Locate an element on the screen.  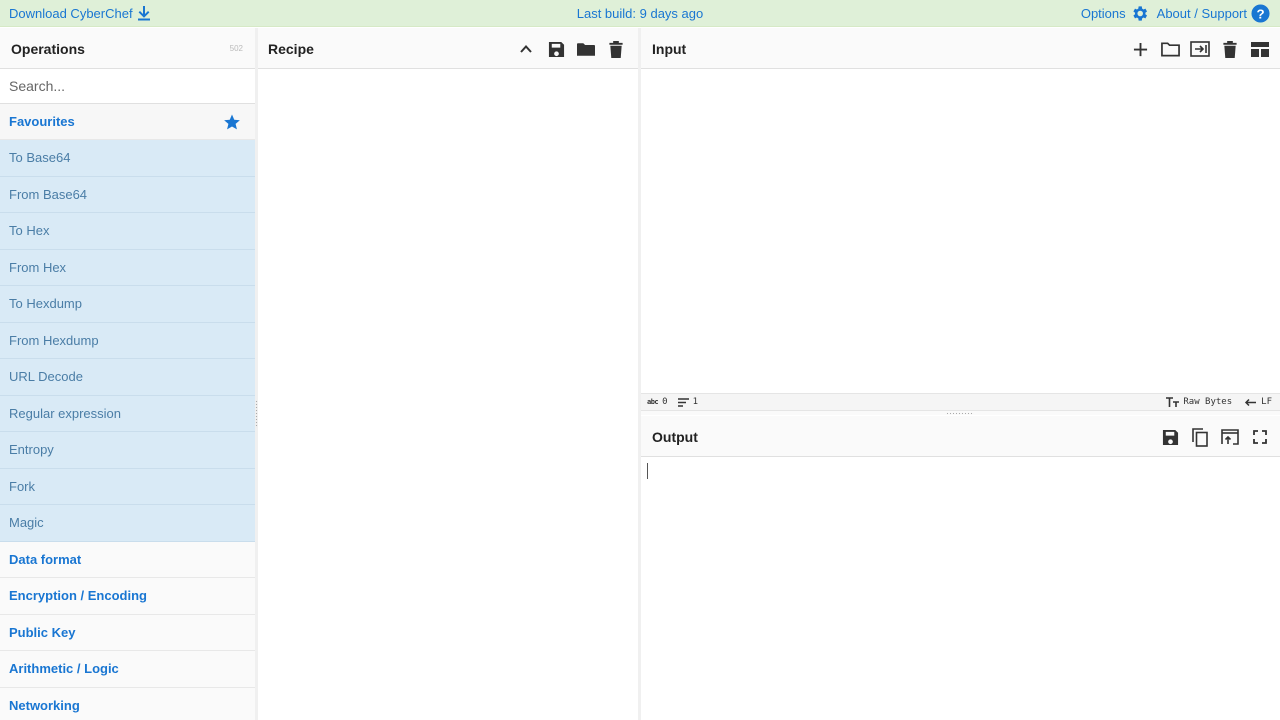
op-fork: Fork is located at coordinates (127, 486).